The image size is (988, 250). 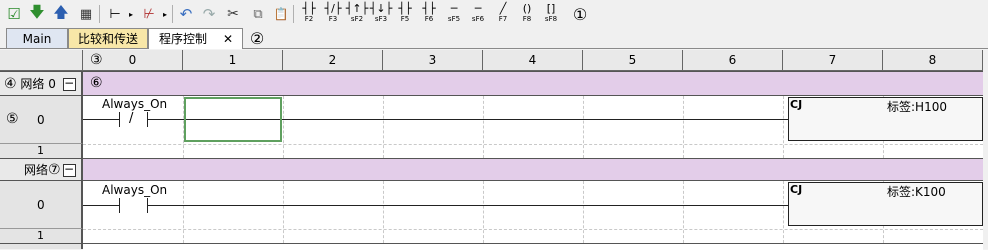 What do you see at coordinates (468, 205) in the screenshot?
I see `rung-wire` at bounding box center [468, 205].